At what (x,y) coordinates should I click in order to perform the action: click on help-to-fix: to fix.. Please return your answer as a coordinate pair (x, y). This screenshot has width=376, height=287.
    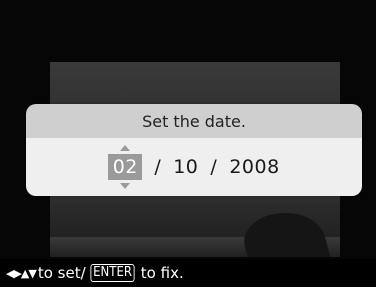
    Looking at the image, I should click on (162, 273).